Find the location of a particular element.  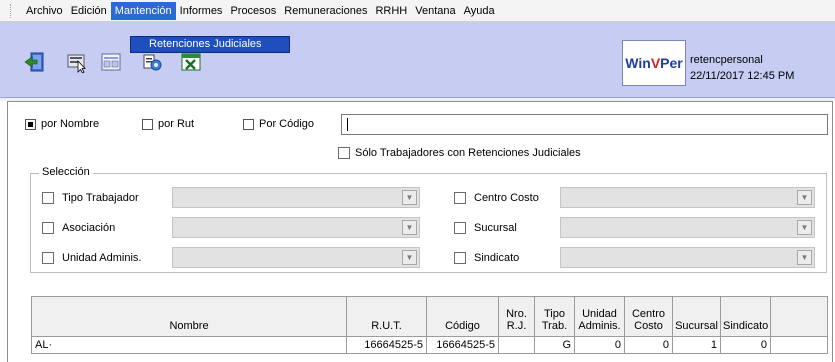

logo-per: Per is located at coordinates (671, 63).